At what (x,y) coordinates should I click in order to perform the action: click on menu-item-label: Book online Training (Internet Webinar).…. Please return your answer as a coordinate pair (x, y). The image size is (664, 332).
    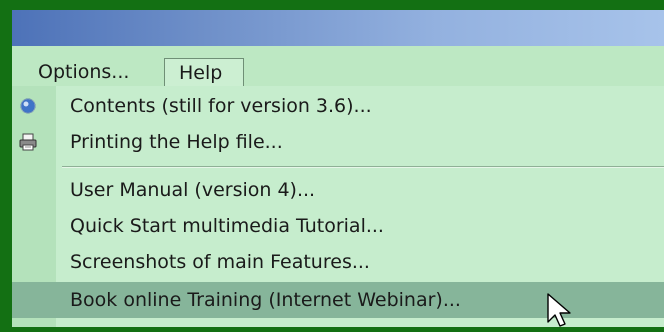
    Looking at the image, I should click on (265, 300).